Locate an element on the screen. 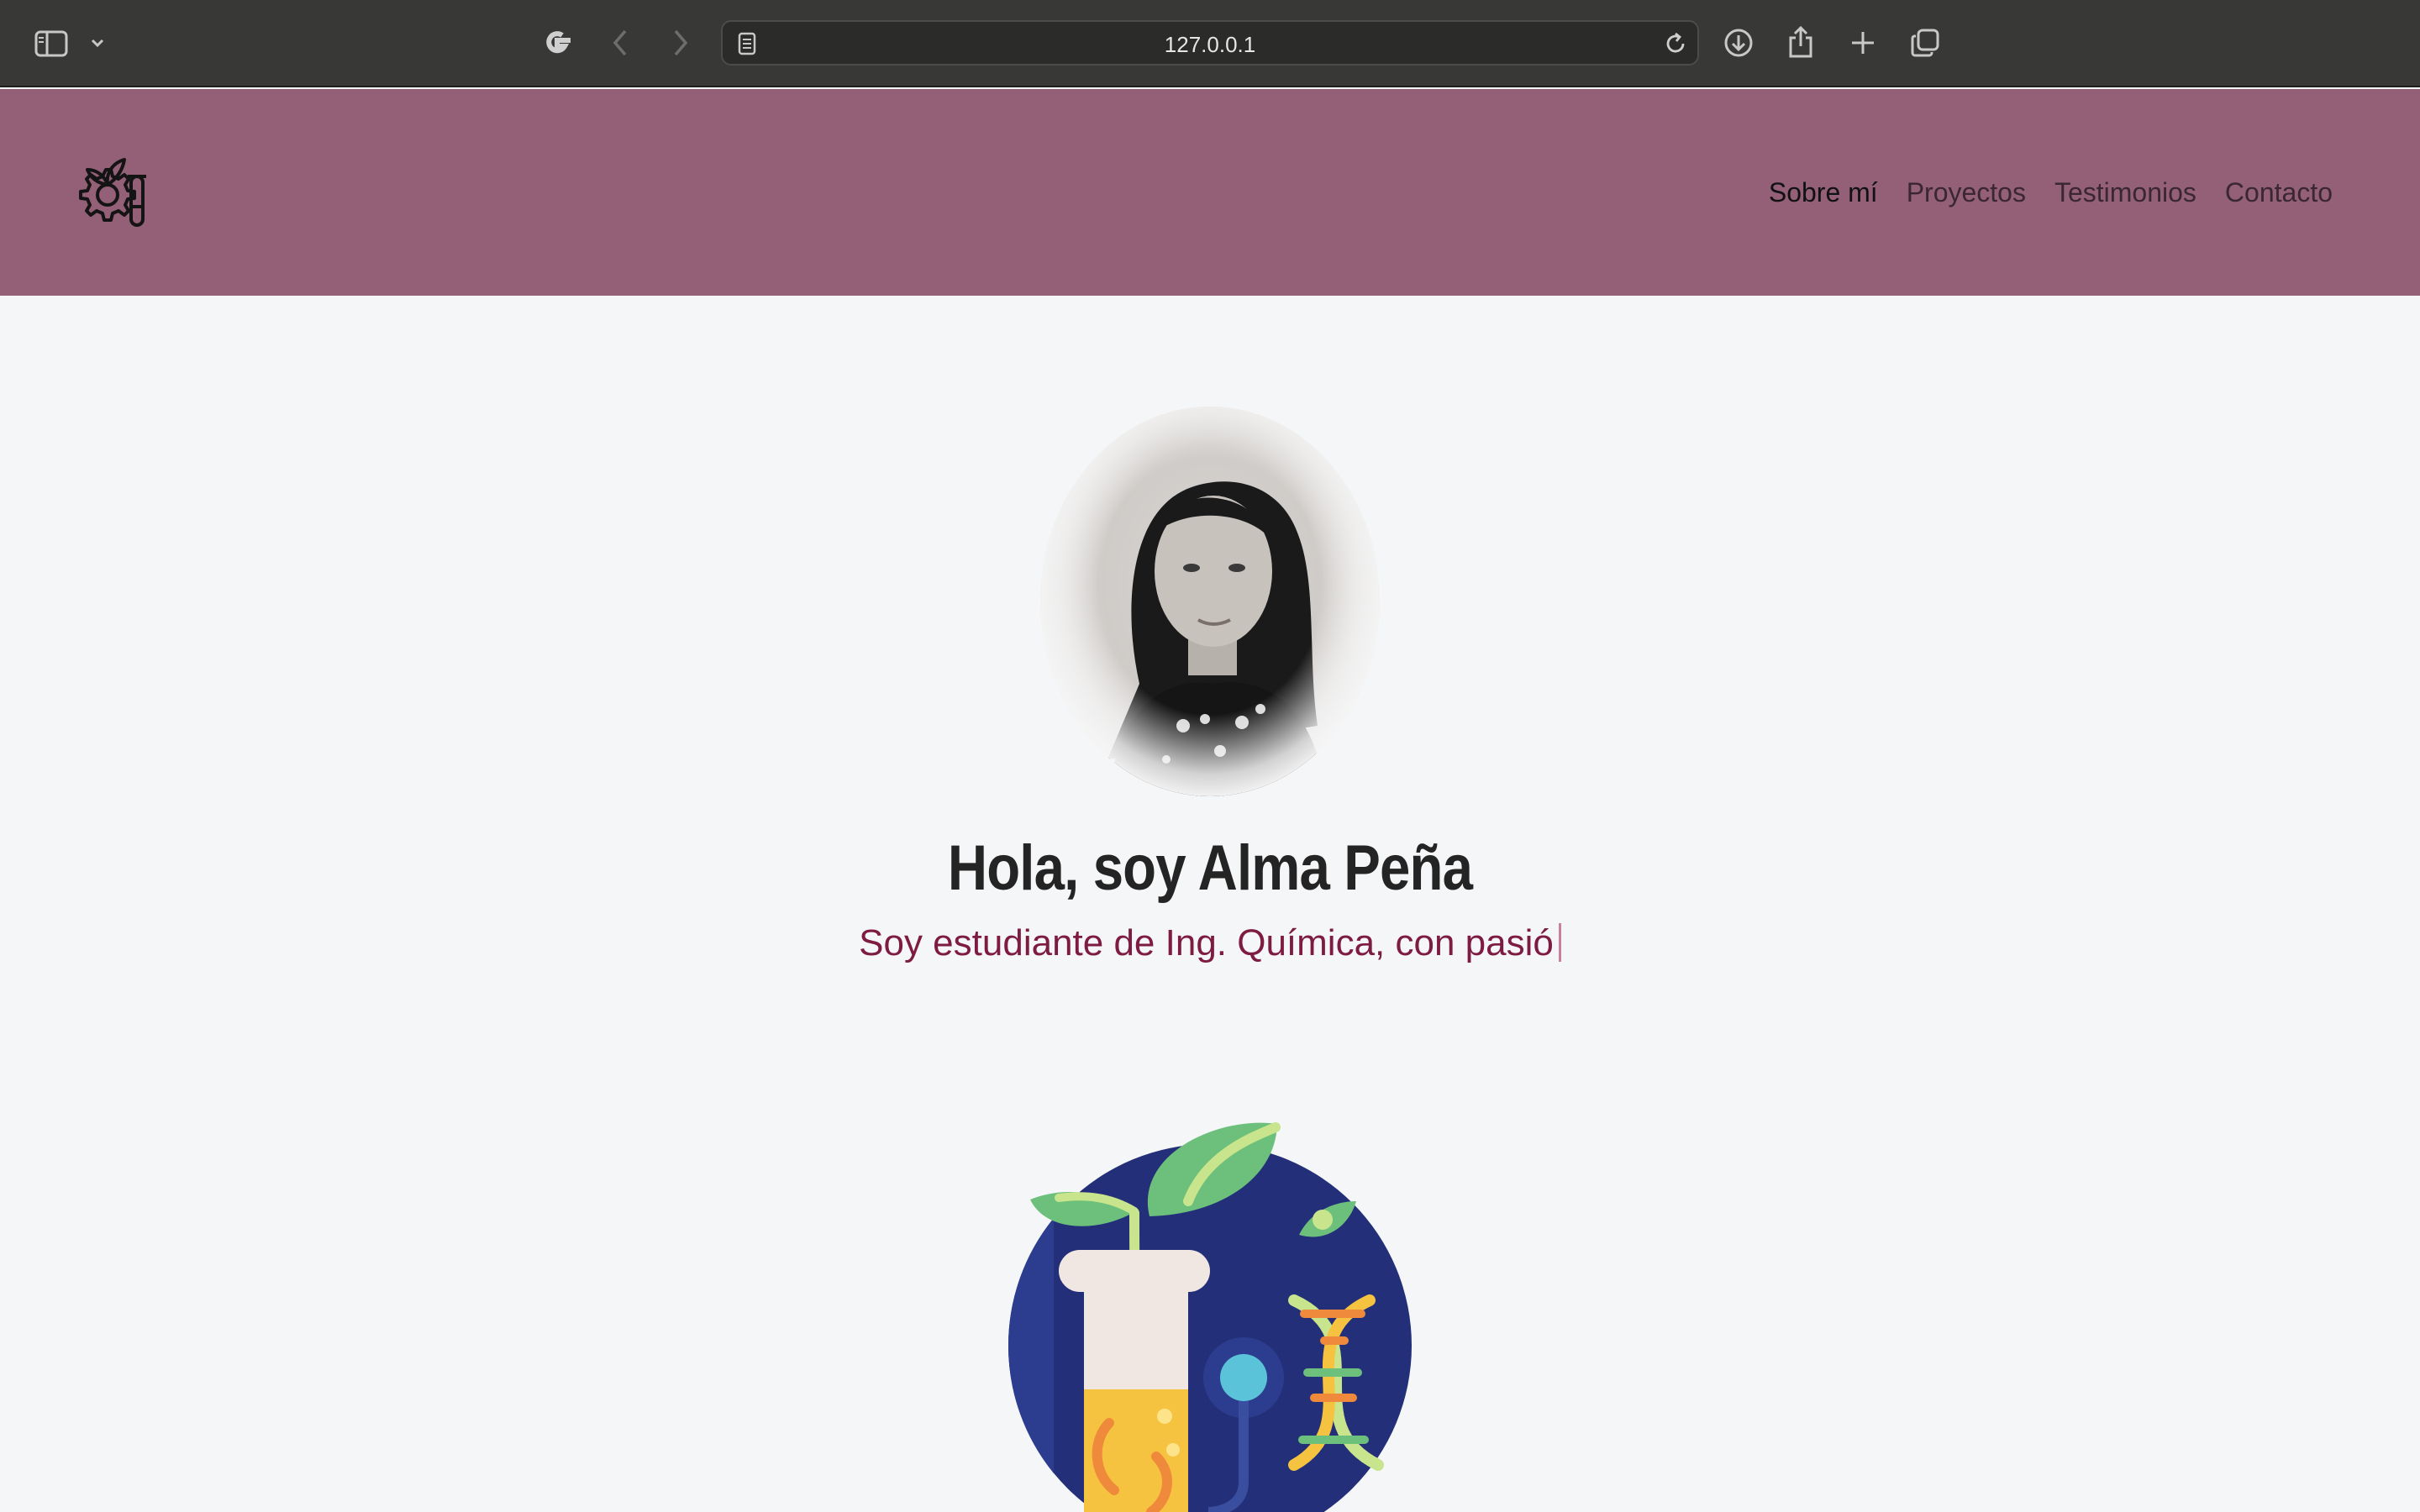  forward-icon is located at coordinates (680, 42).